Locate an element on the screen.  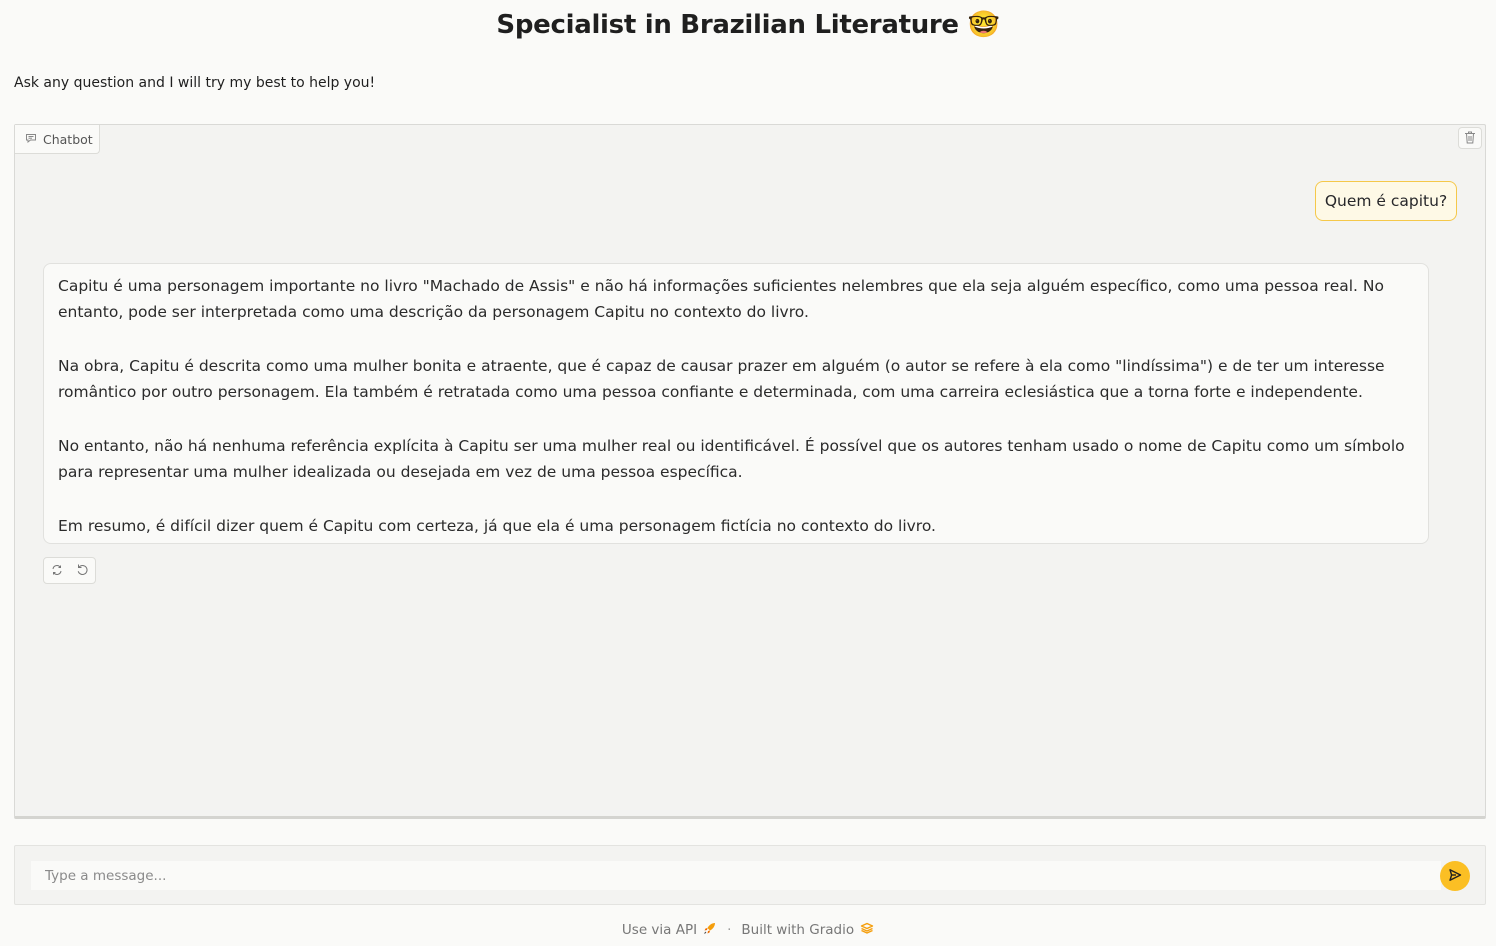
user-message: Quem é capitu? is located at coordinates (1386, 201).